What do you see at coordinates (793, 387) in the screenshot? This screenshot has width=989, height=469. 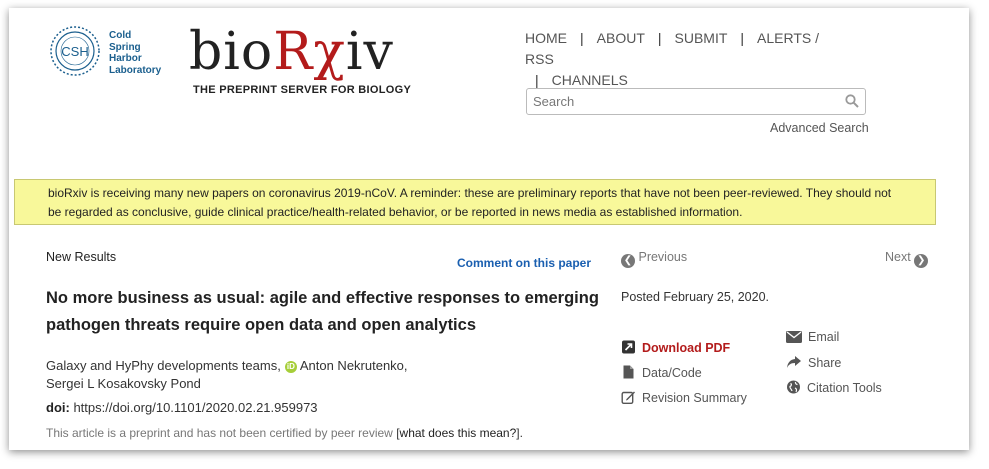 I see `globe-icon` at bounding box center [793, 387].